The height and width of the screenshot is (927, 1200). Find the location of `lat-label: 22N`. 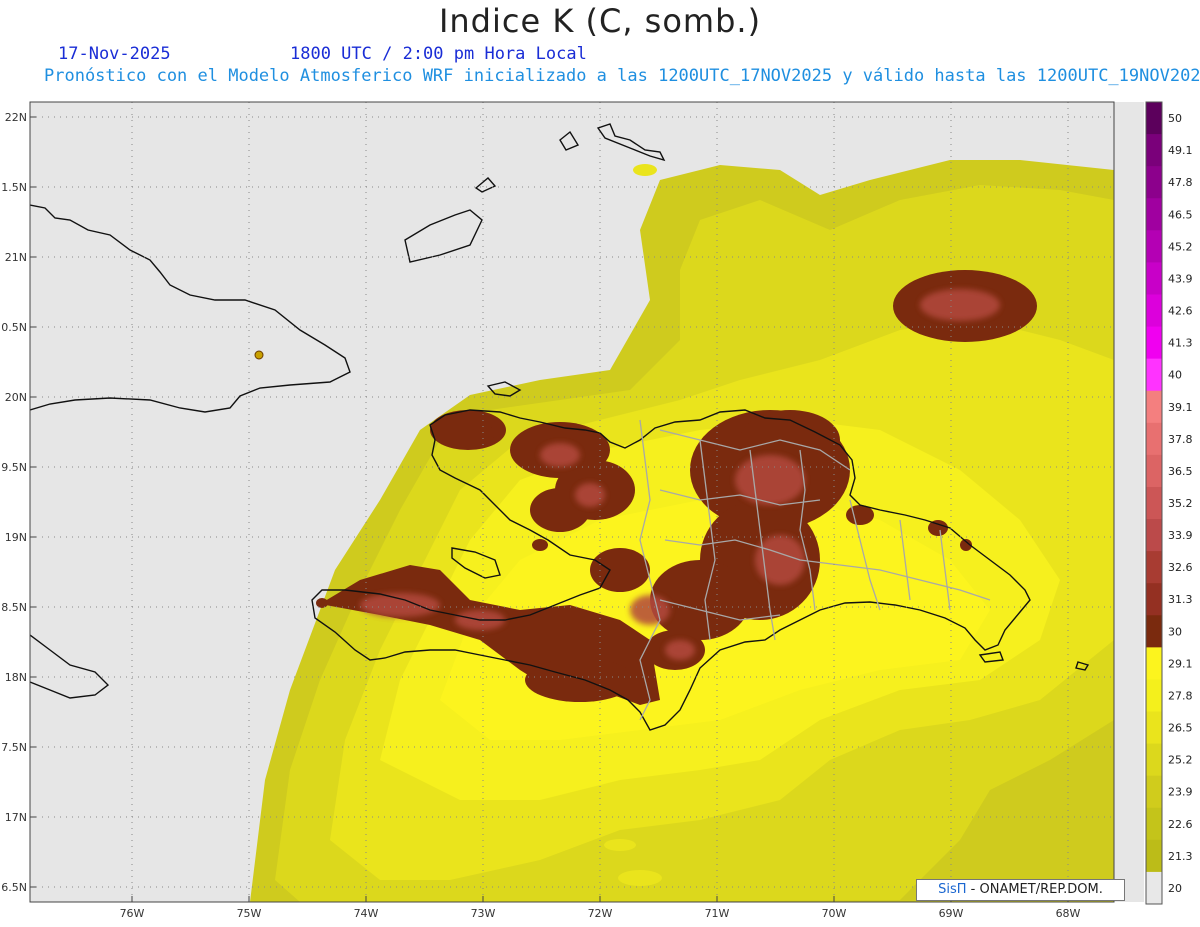

lat-label: 22N is located at coordinates (16, 117).